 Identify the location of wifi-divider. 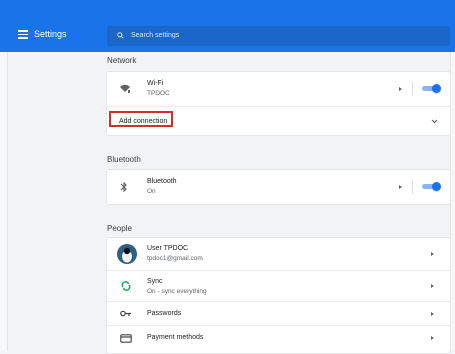
(412, 89).